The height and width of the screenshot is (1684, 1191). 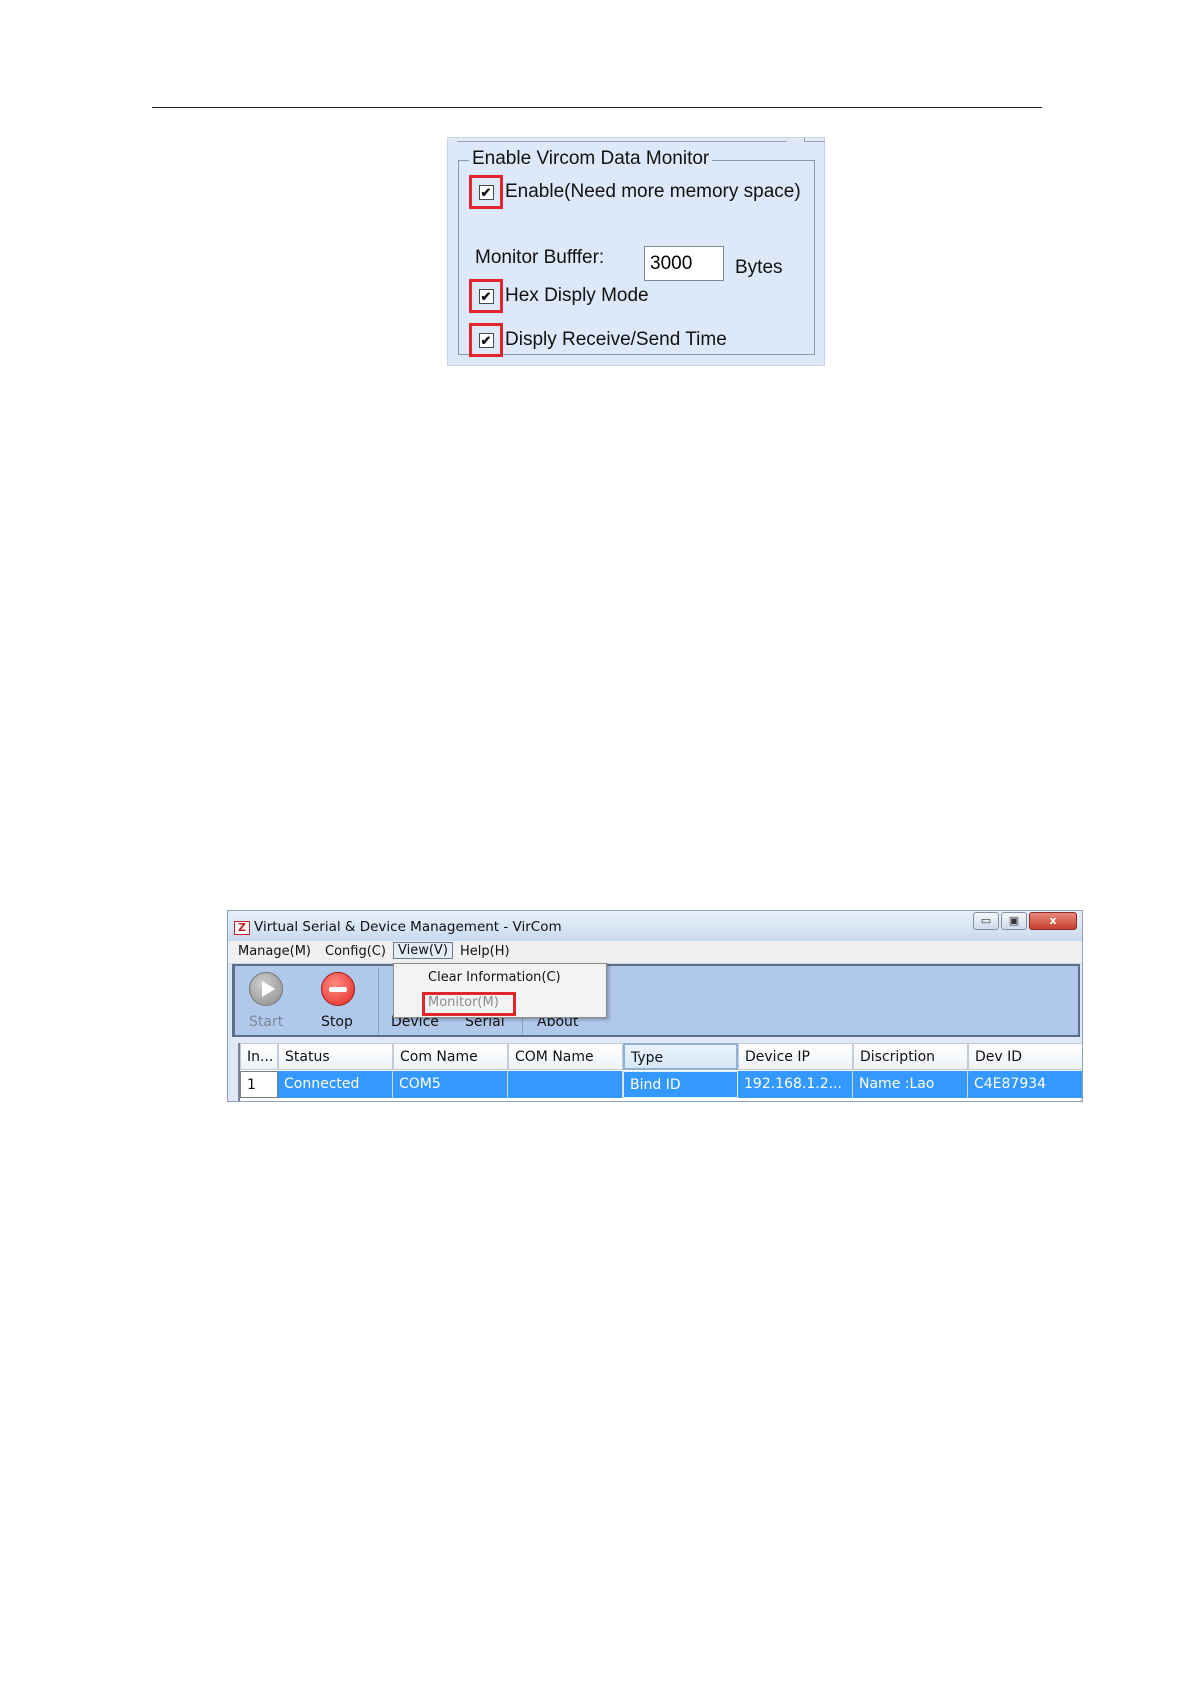 What do you see at coordinates (910, 1056) in the screenshot?
I see `col-description: Discription` at bounding box center [910, 1056].